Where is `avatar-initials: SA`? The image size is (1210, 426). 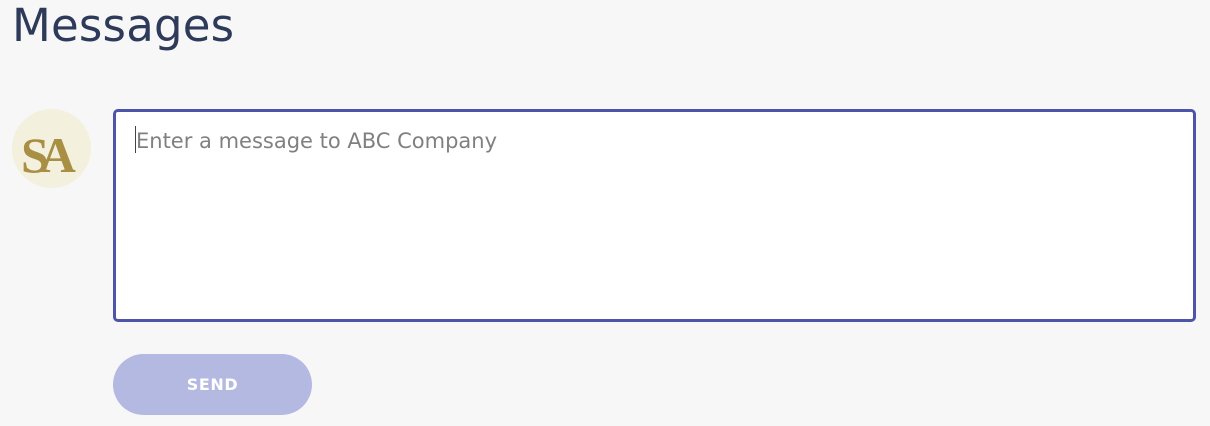 avatar-initials: SA is located at coordinates (48, 155).